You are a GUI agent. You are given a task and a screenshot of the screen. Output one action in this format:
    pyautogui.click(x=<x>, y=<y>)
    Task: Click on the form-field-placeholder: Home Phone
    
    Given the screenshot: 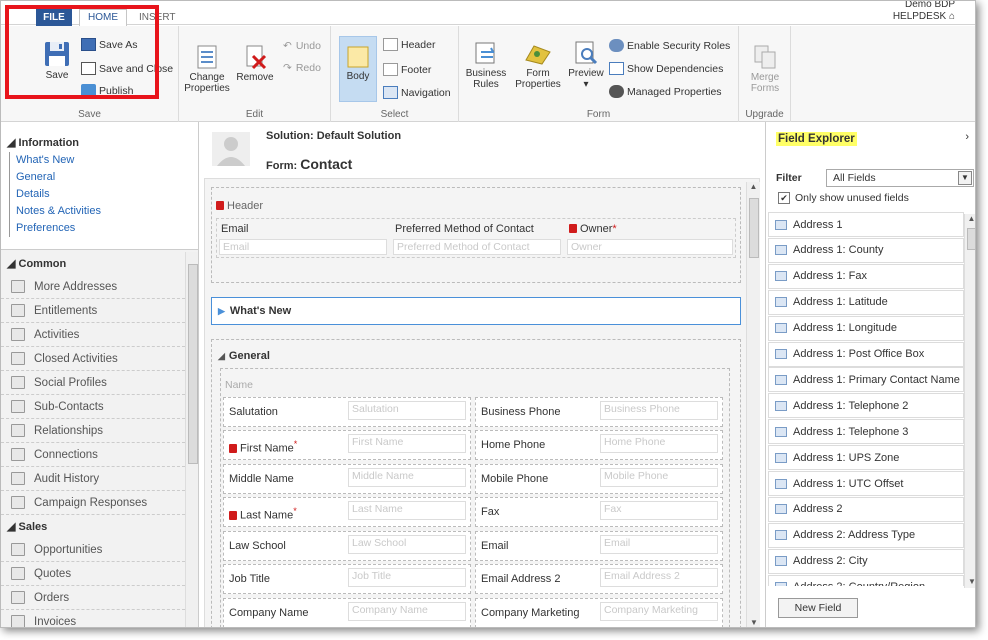 What is the action you would take?
    pyautogui.click(x=659, y=443)
    